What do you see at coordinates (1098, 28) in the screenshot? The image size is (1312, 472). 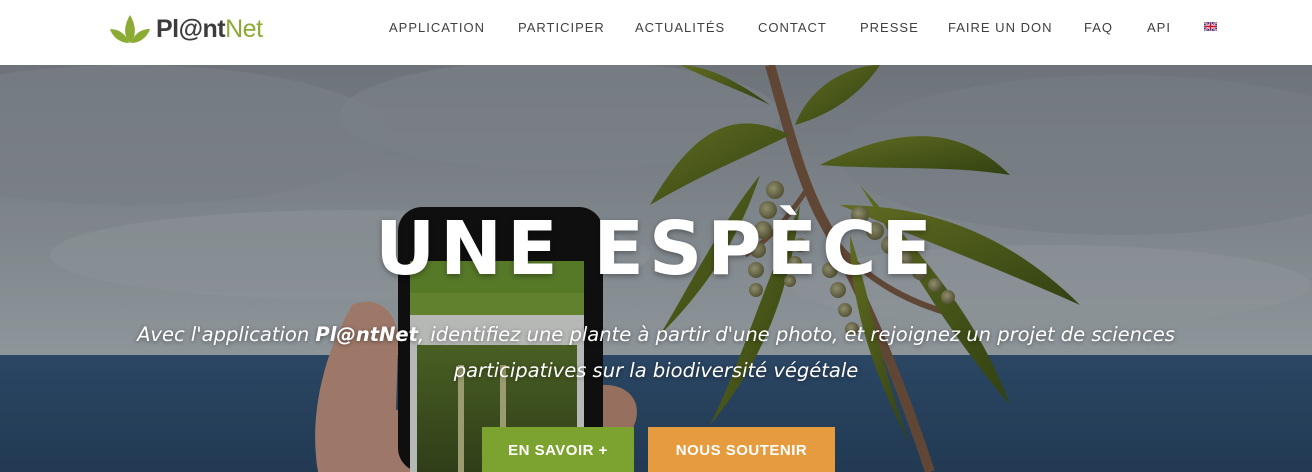 I see `nav-item-faq: FAQ` at bounding box center [1098, 28].